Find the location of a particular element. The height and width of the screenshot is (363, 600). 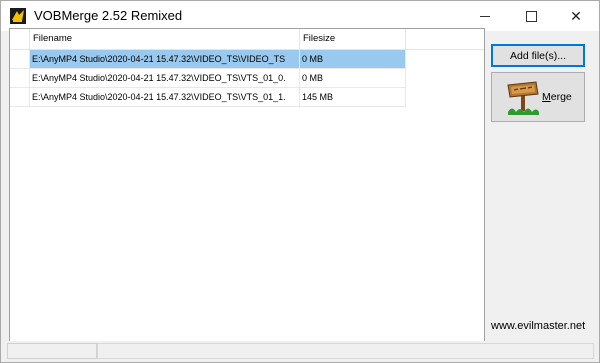

close-icon: ✕ is located at coordinates (576, 15).